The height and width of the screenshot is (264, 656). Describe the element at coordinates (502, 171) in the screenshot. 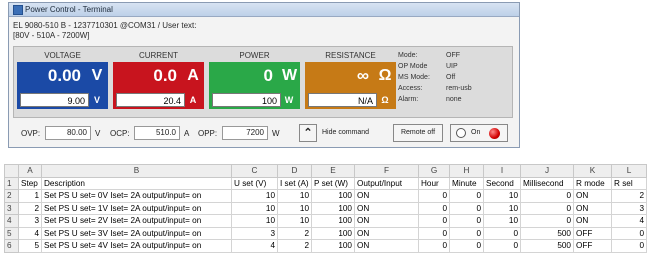

I see `column-letter: I` at that location.